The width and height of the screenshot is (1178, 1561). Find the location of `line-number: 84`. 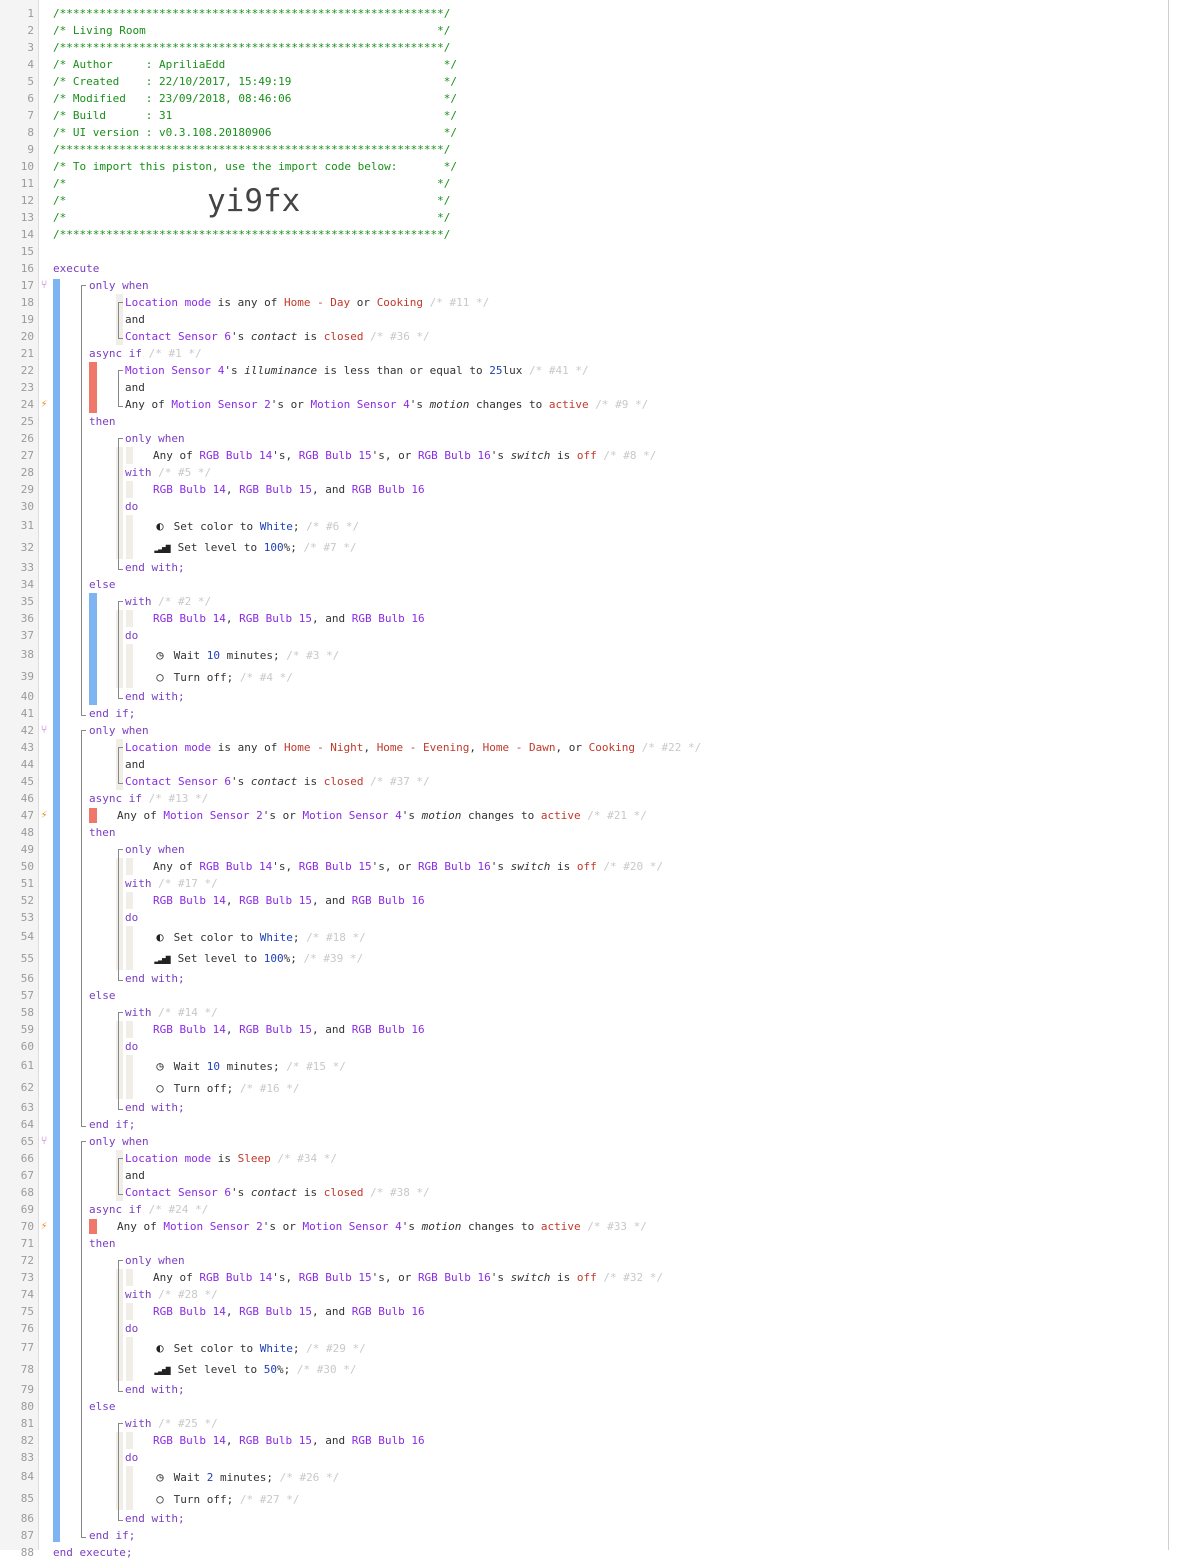

line-number: 84 is located at coordinates (27, 1476).